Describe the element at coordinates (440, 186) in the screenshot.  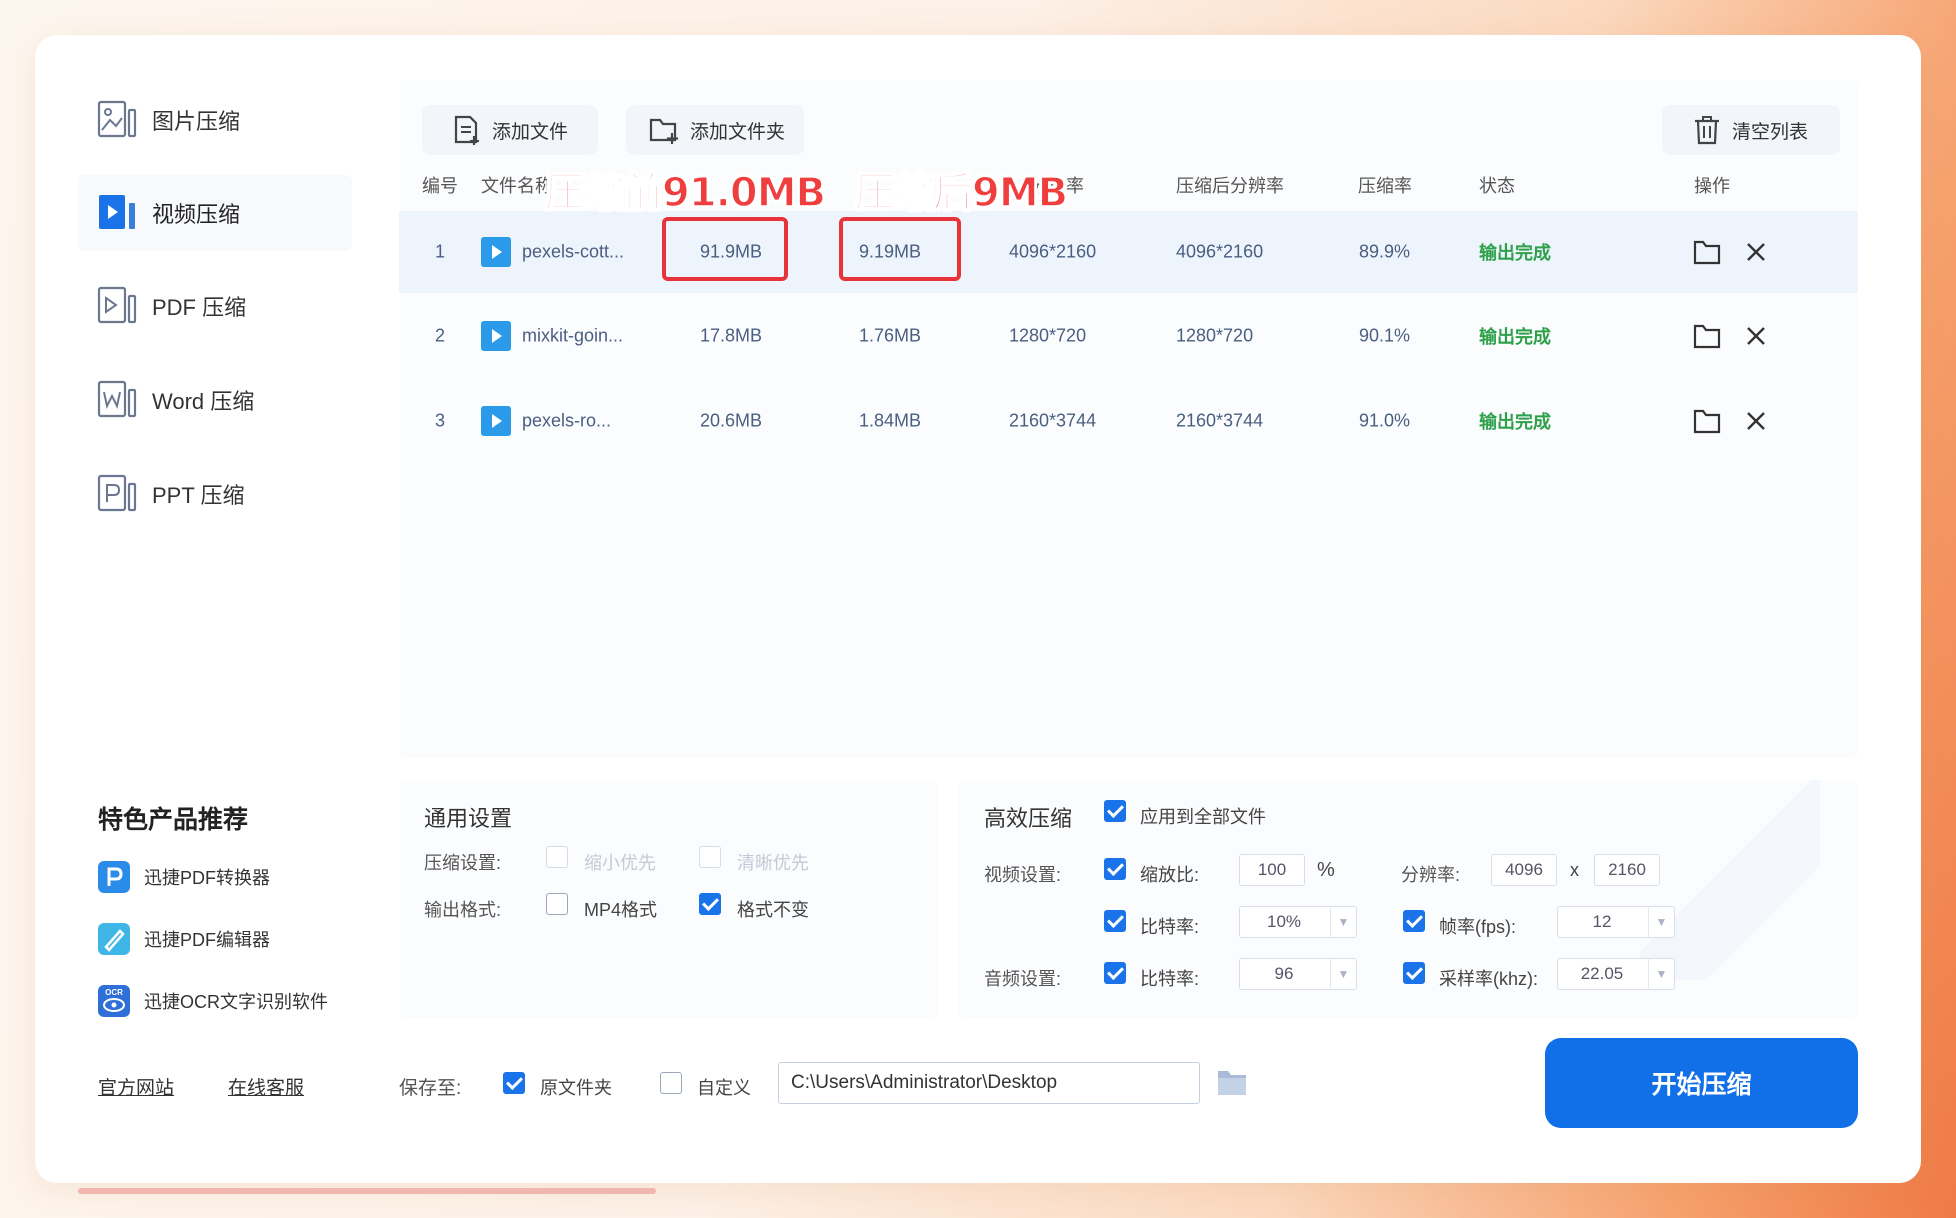
I see `col-header-index: 编号` at that location.